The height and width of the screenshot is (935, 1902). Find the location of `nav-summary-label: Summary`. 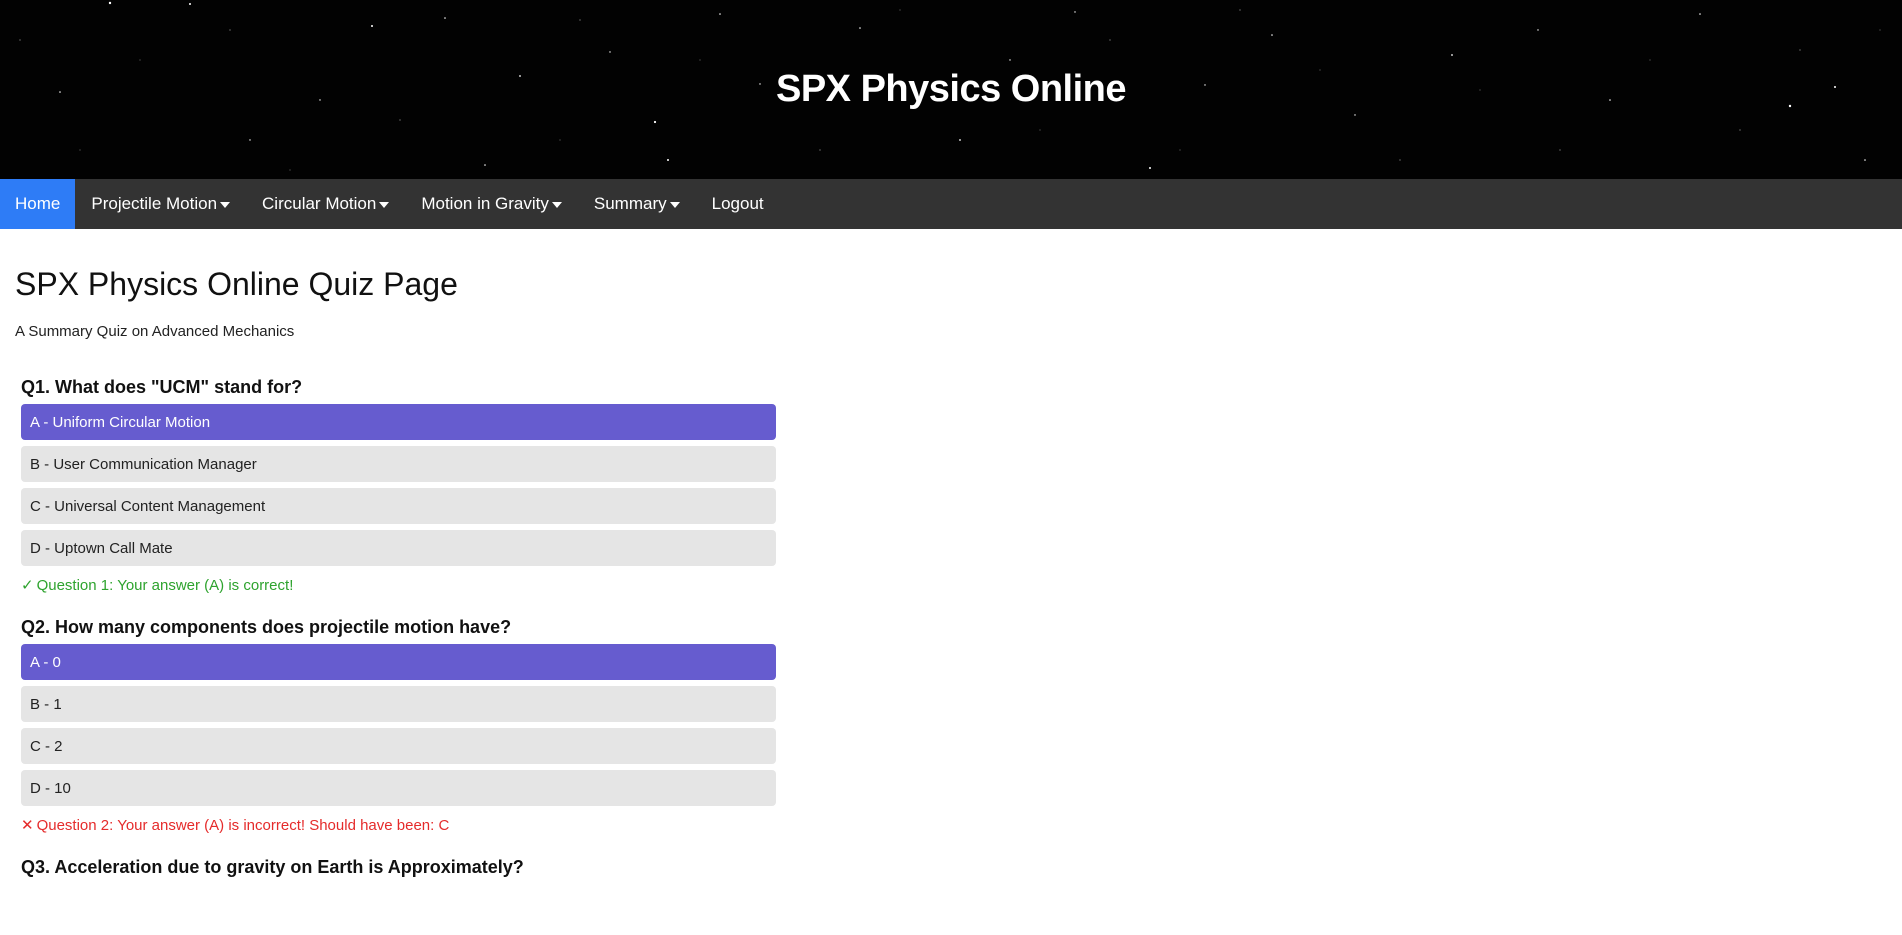

nav-summary-label: Summary is located at coordinates (630, 203).